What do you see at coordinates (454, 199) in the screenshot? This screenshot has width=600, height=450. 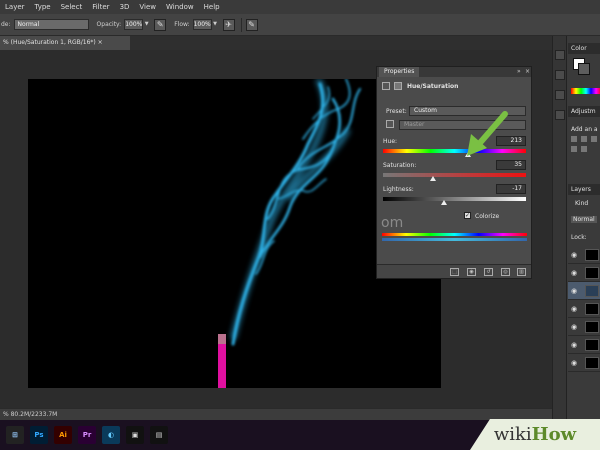 I see `lightness-slider` at bounding box center [454, 199].